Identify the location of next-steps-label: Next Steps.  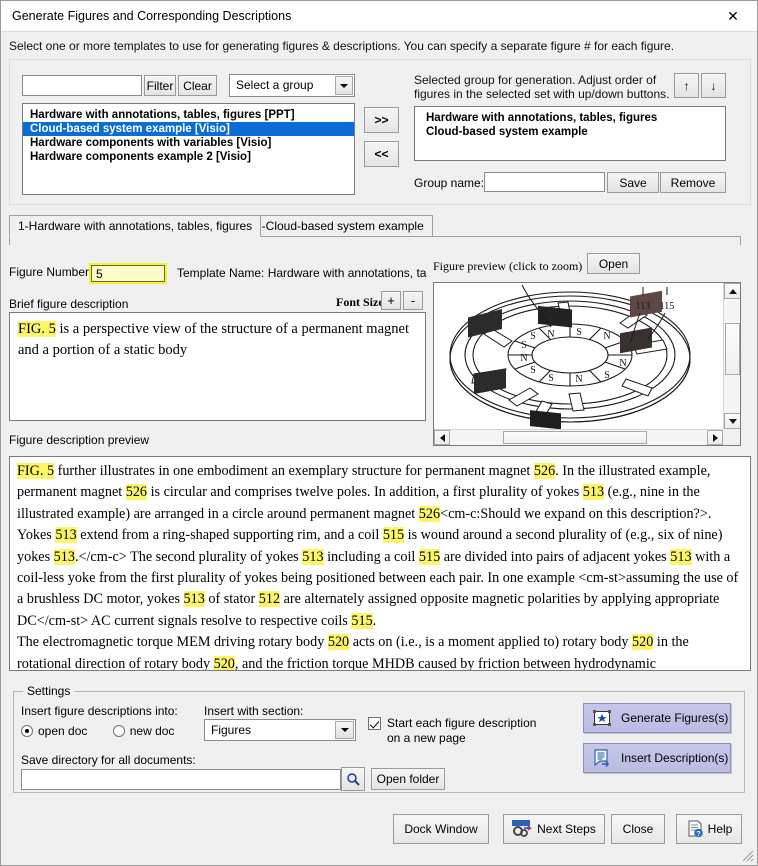
(566, 829).